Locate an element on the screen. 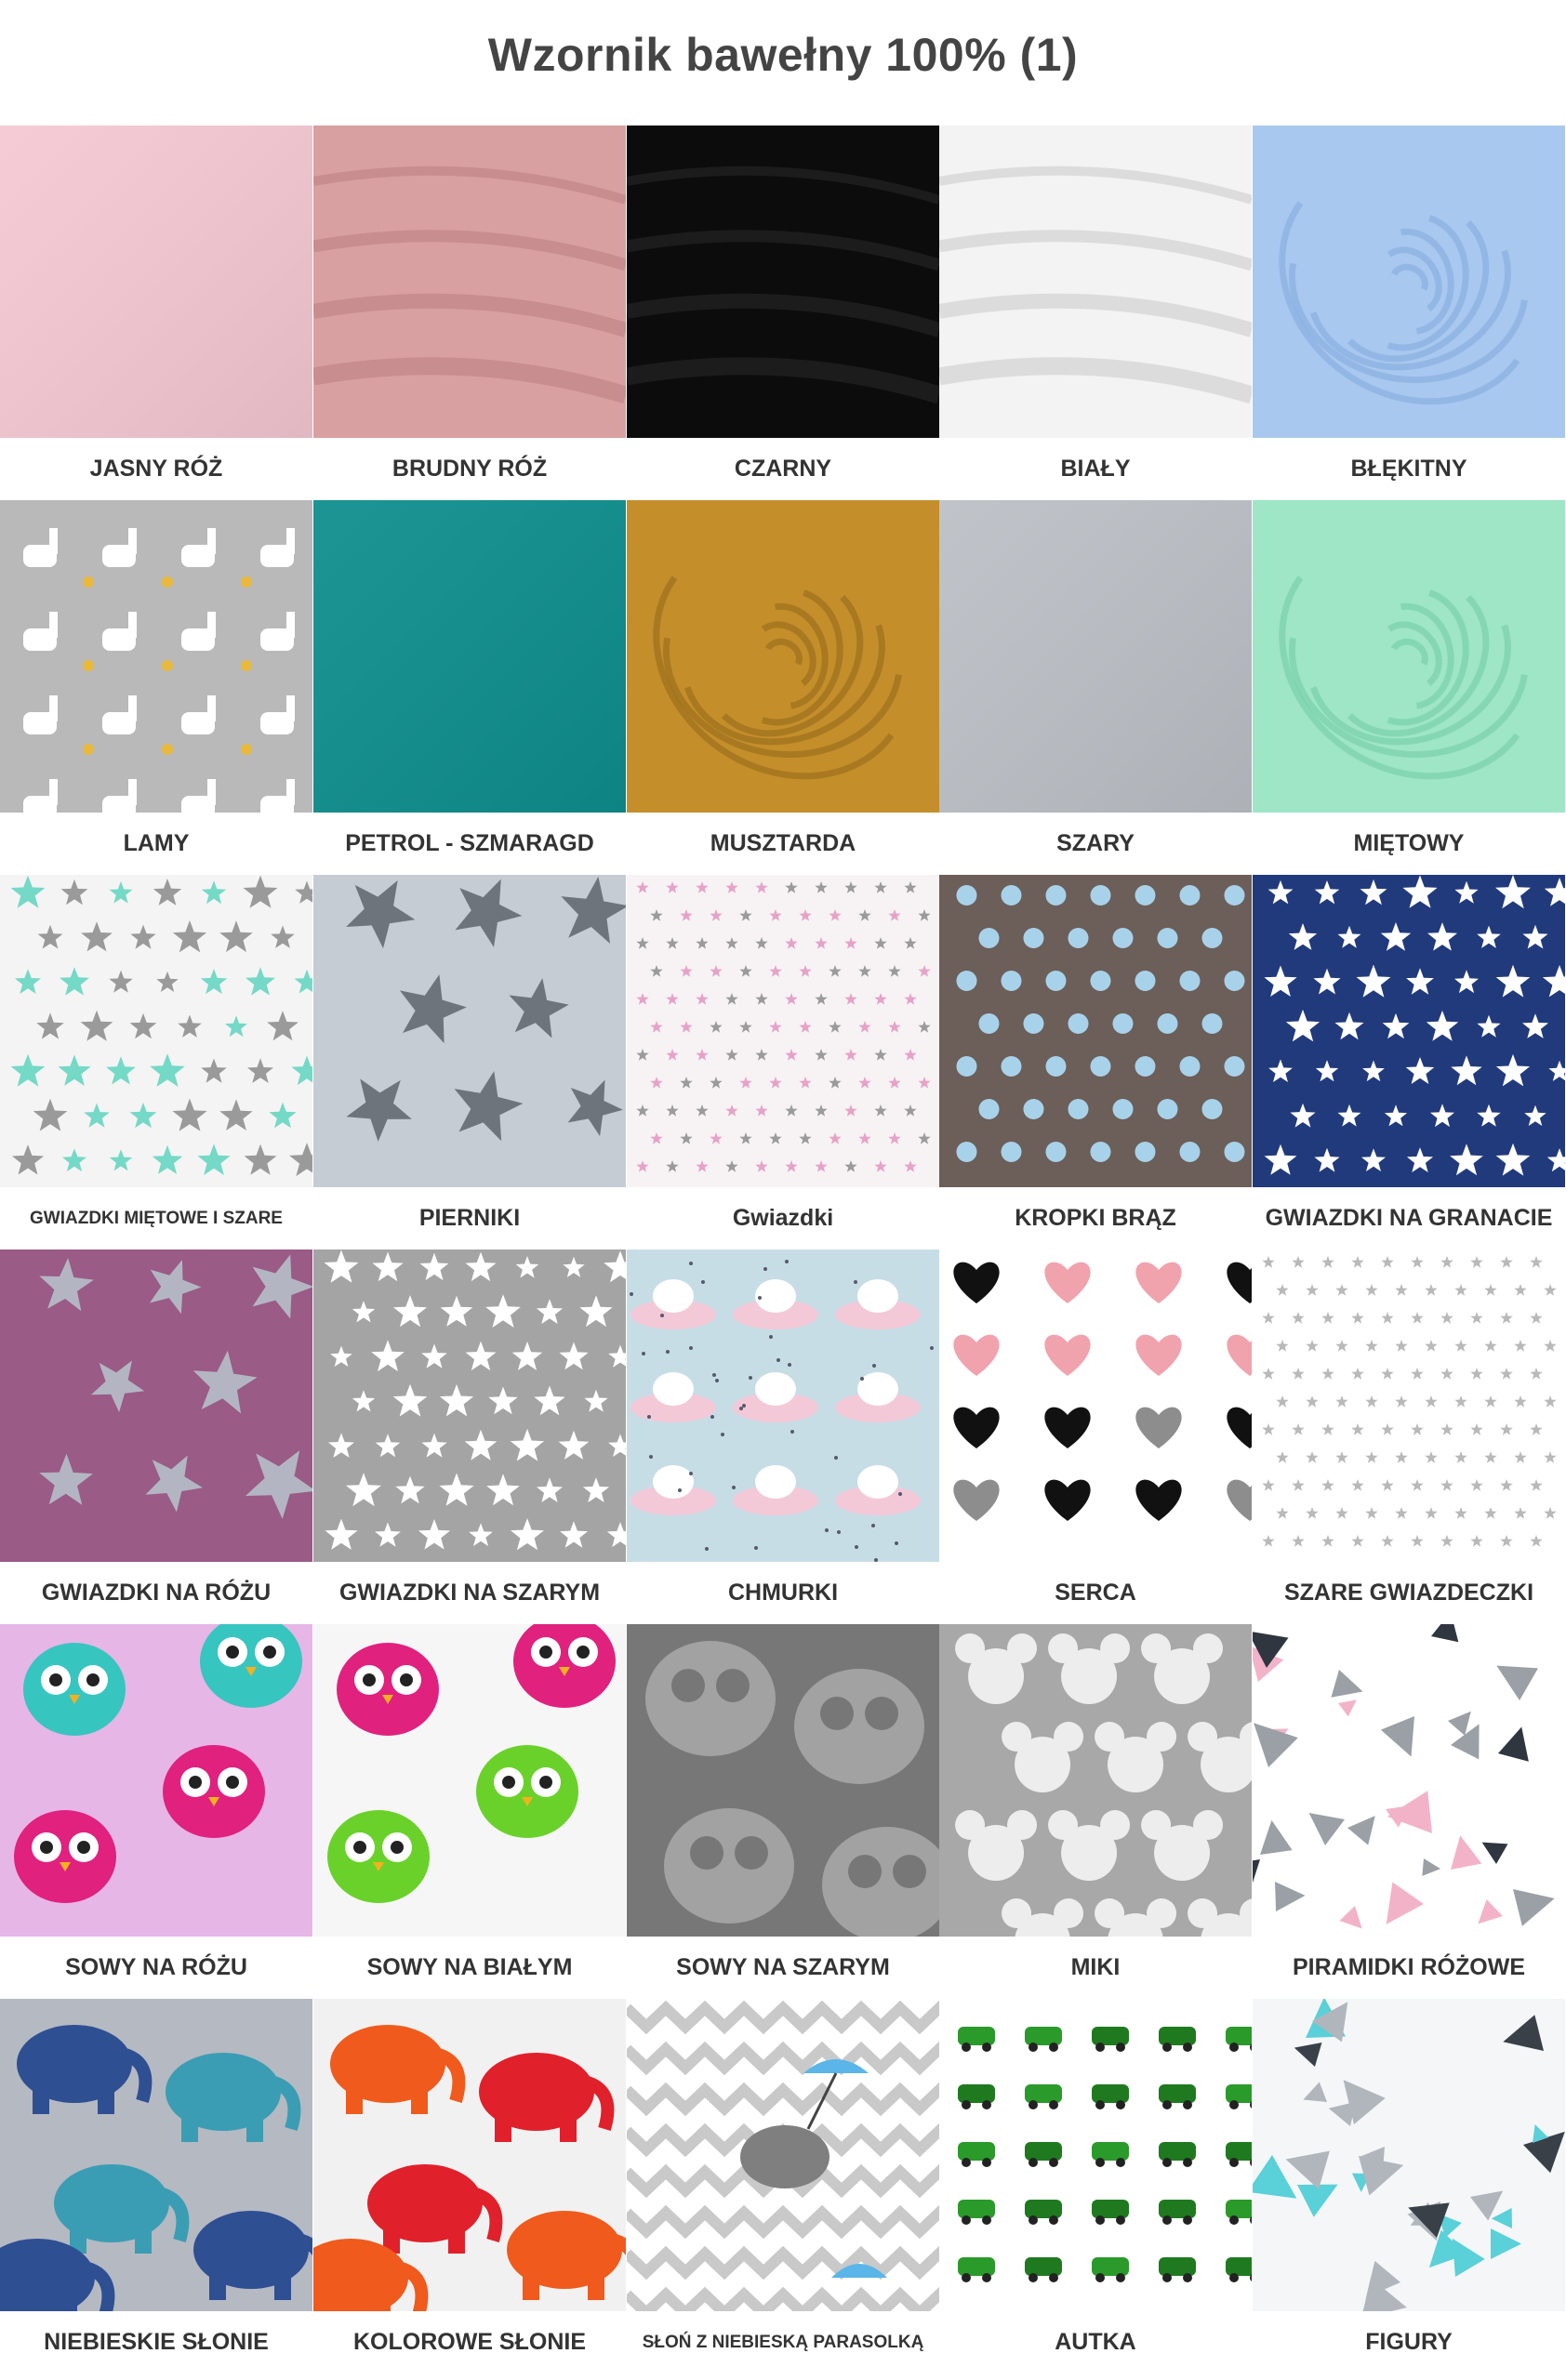 This screenshot has height=2380, width=1566. swatch-label: SZARY is located at coordinates (1095, 843).